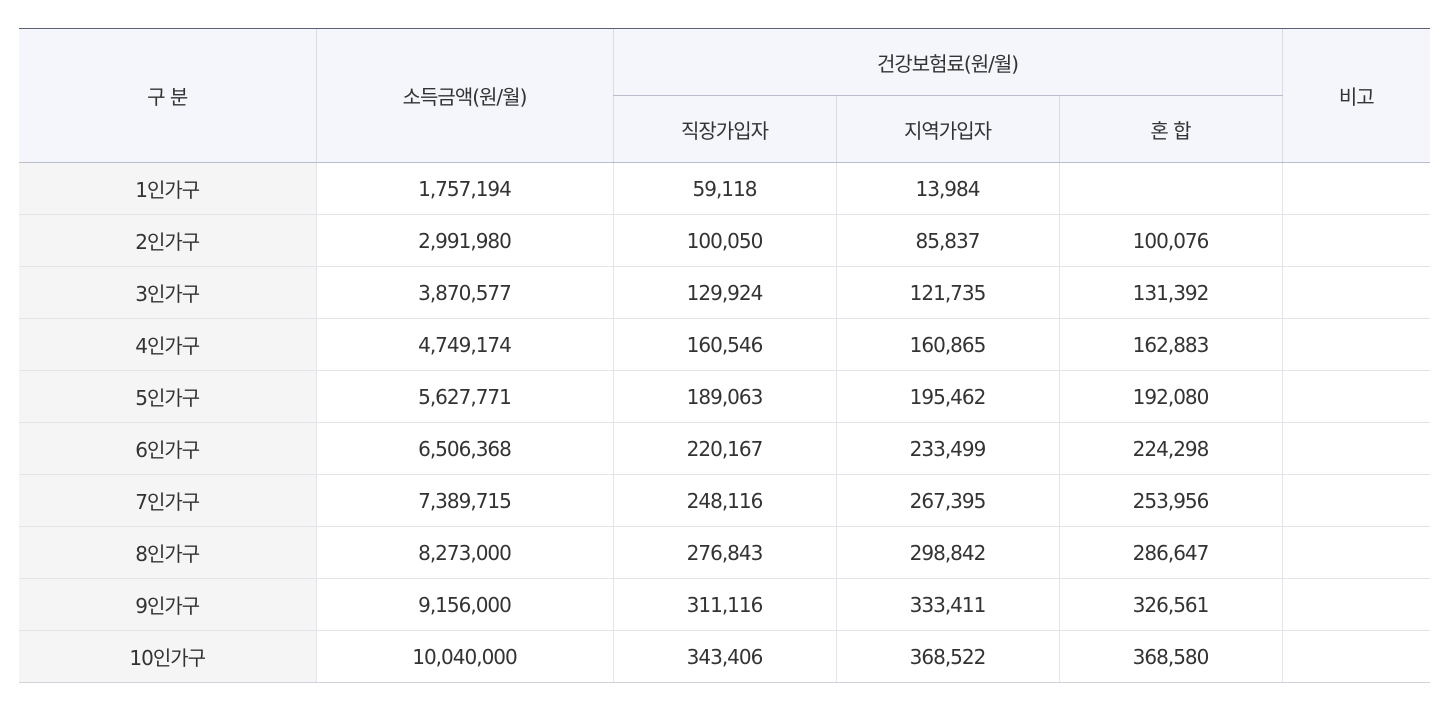 Image resolution: width=1452 pixels, height=728 pixels. What do you see at coordinates (464, 344) in the screenshot?
I see `cell-income: 4,749,174` at bounding box center [464, 344].